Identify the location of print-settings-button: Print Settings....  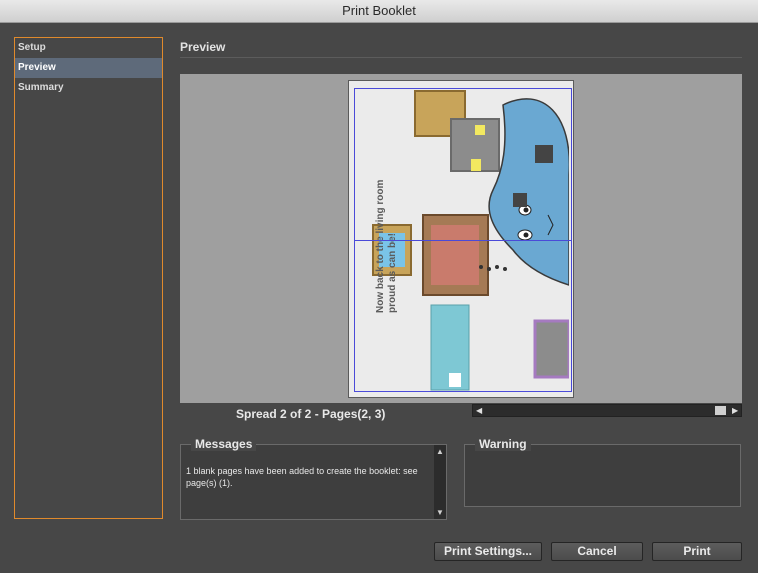
(488, 551).